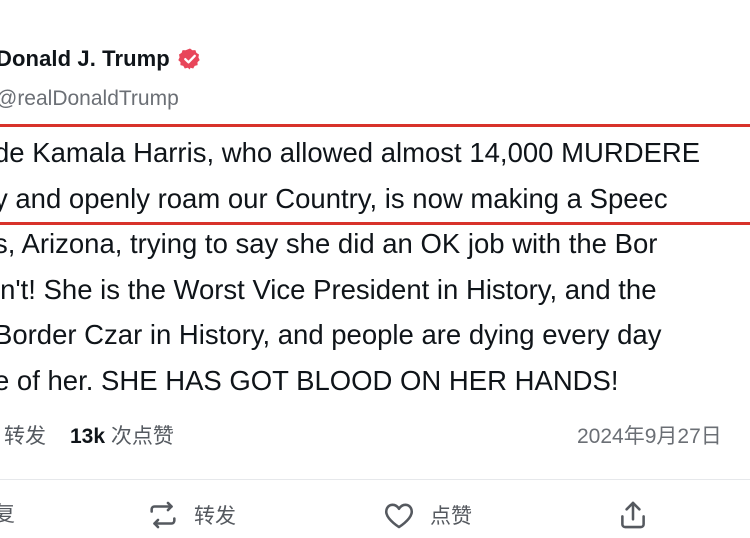 The image size is (750, 538). What do you see at coordinates (375, 435) in the screenshot?
I see `post-stats: 转发 13k 次点赞 2024年9月27日` at bounding box center [375, 435].